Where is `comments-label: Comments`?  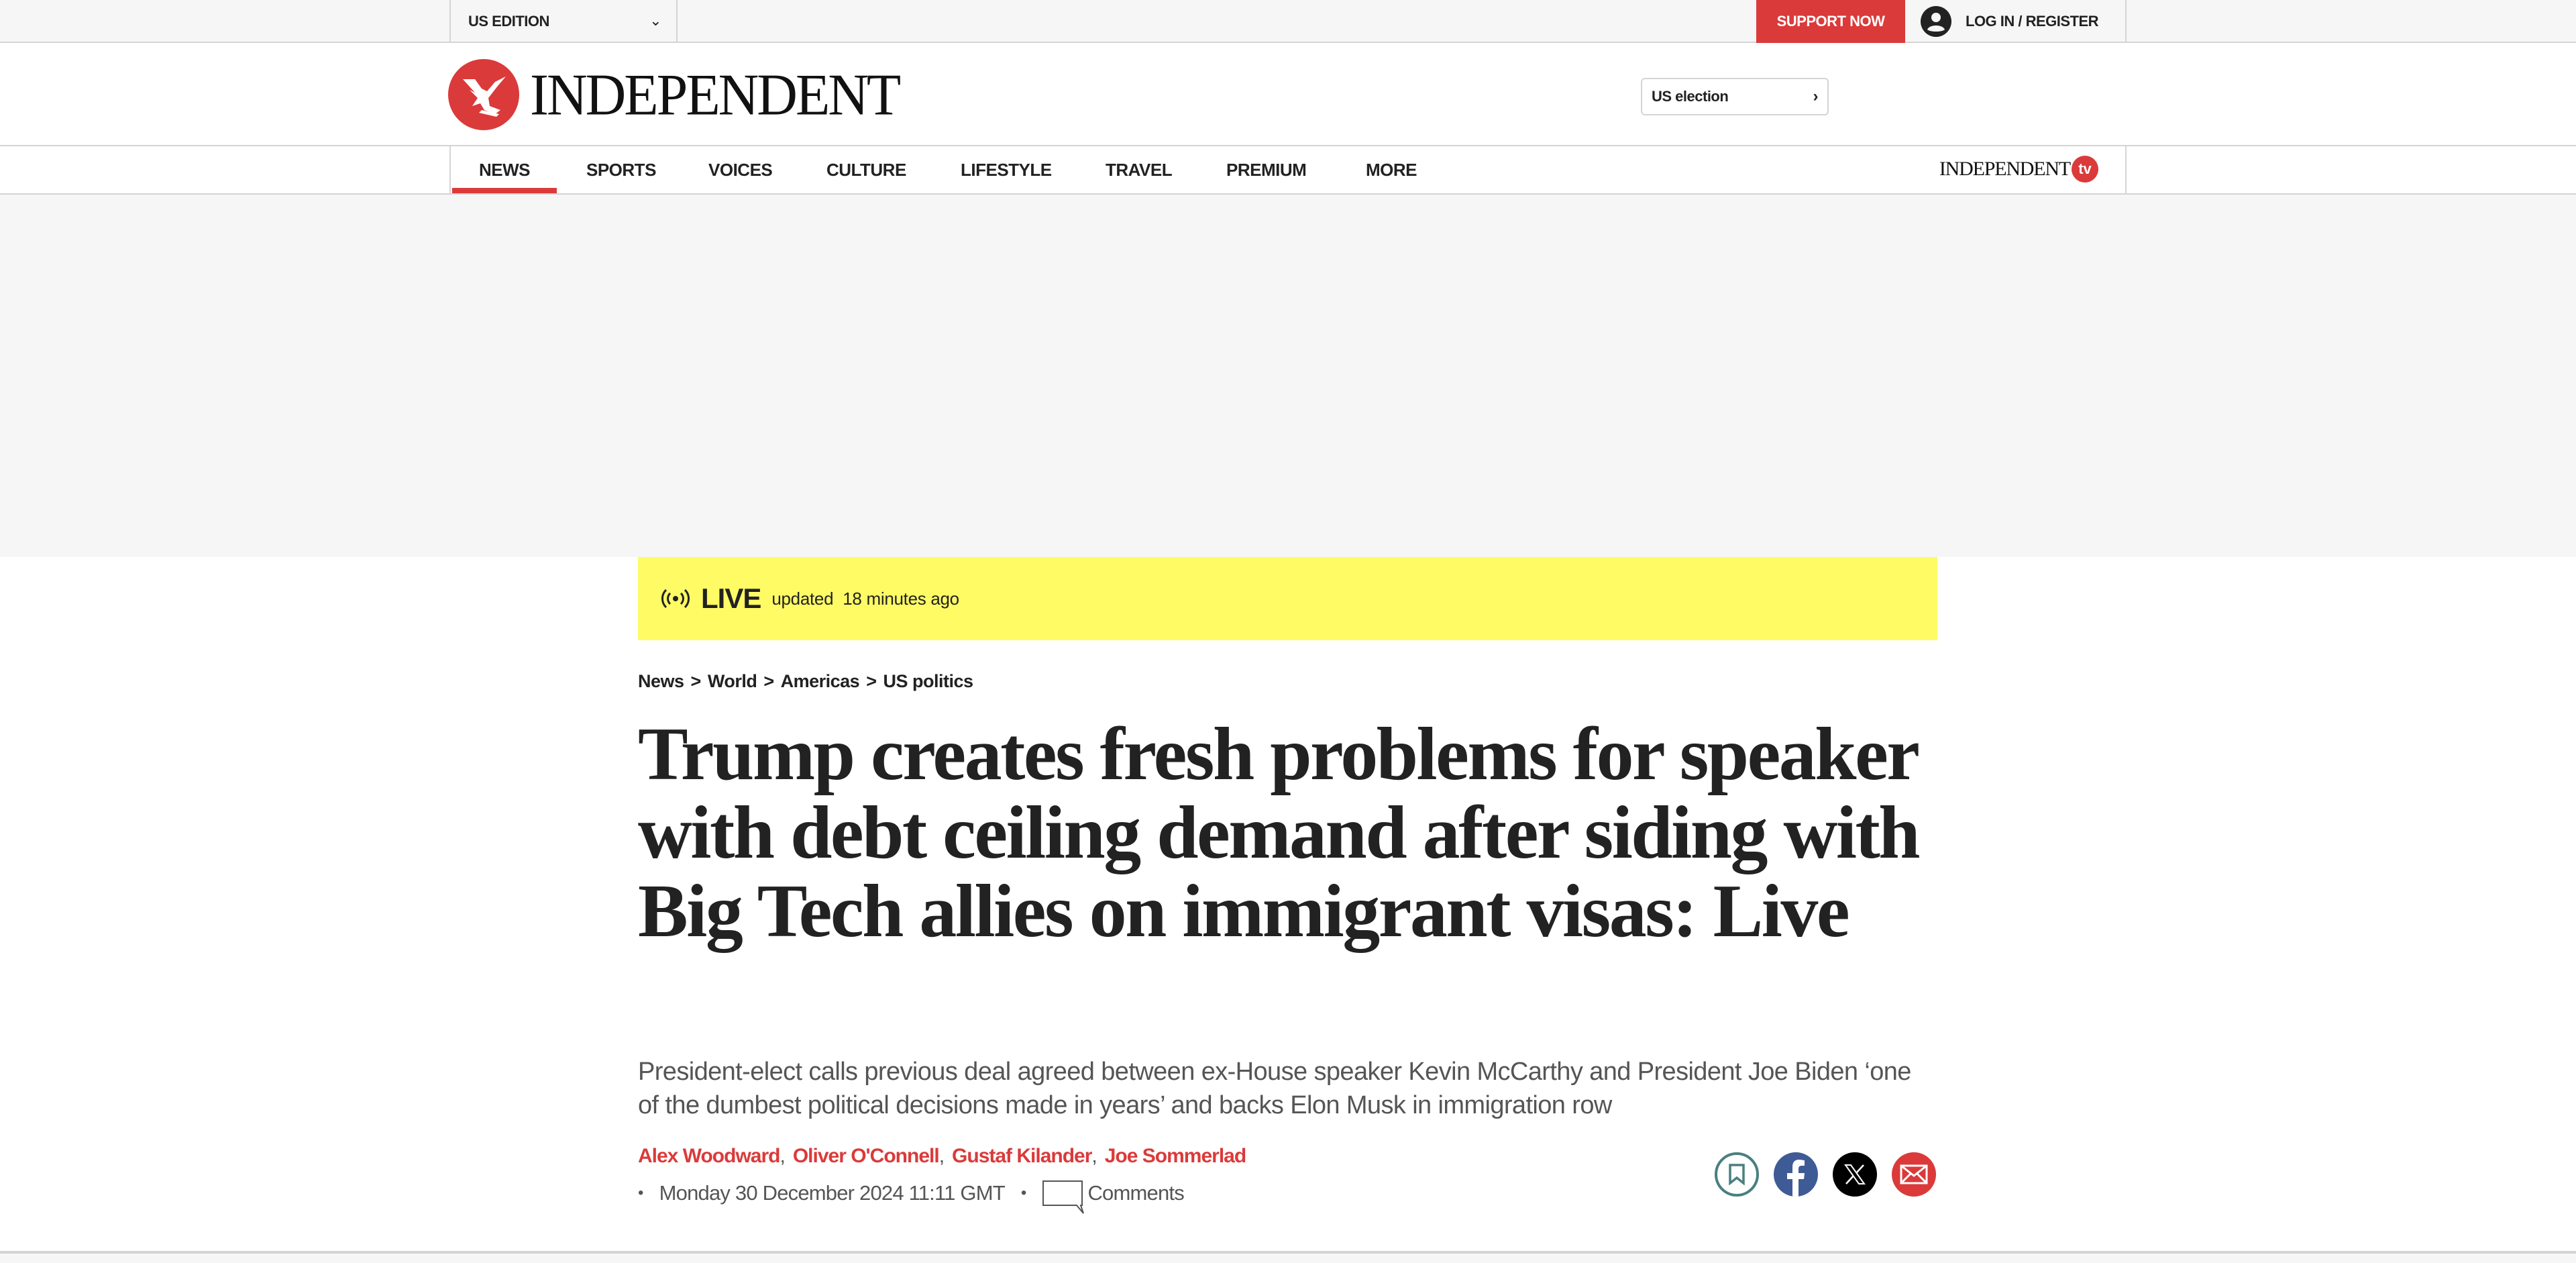
comments-label: Comments is located at coordinates (1135, 1193).